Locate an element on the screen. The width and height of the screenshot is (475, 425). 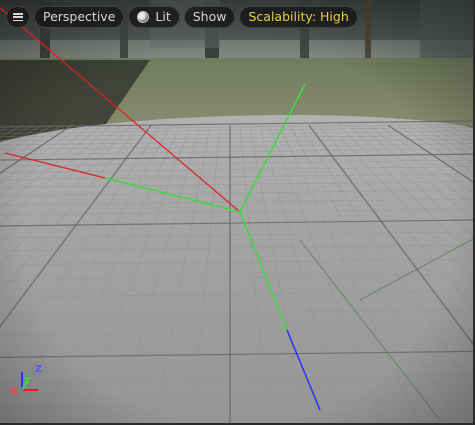
view-mode-button: Perspective is located at coordinates (79, 17).